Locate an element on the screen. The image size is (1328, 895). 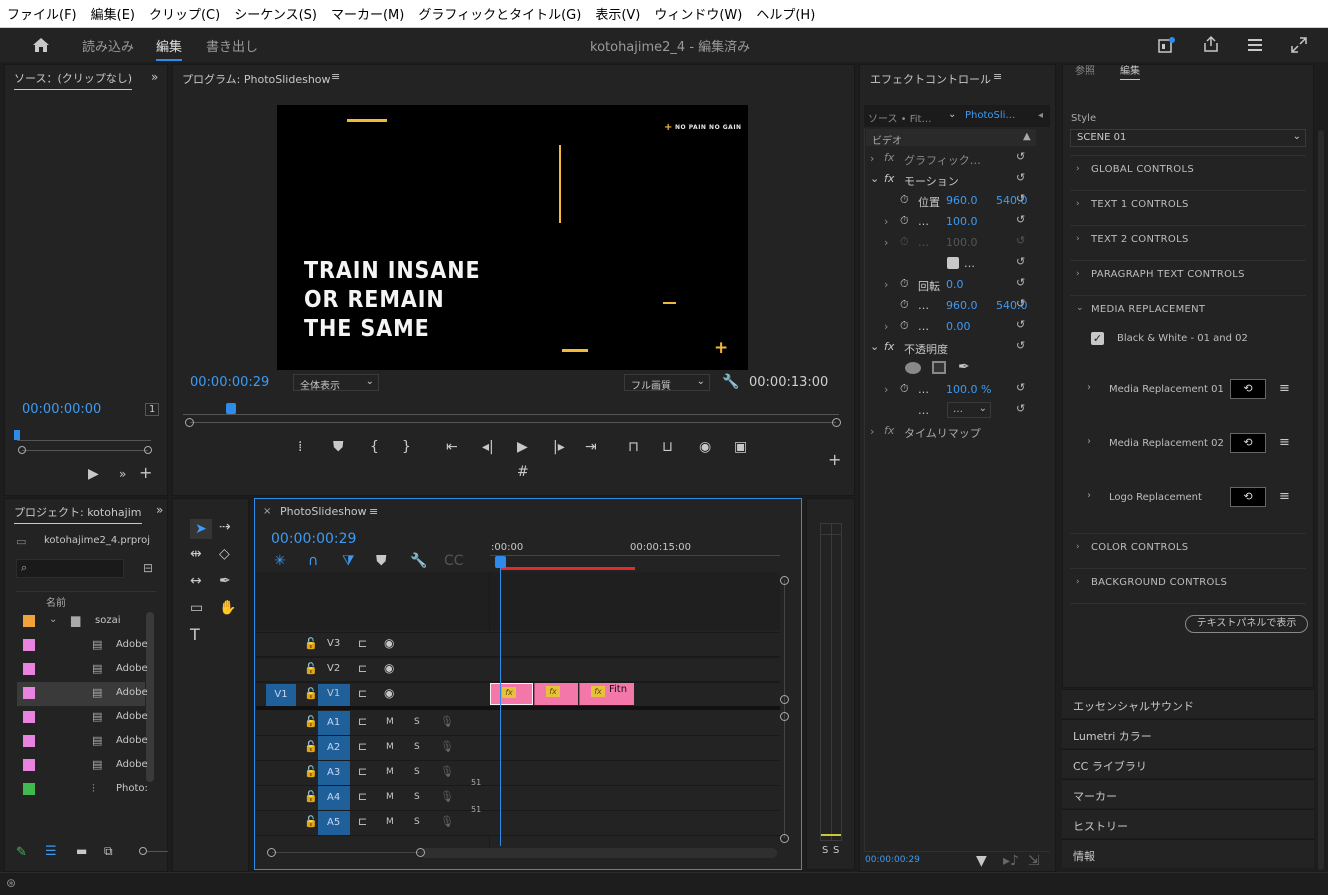
program-zoom-handle-right is located at coordinates (836, 422).